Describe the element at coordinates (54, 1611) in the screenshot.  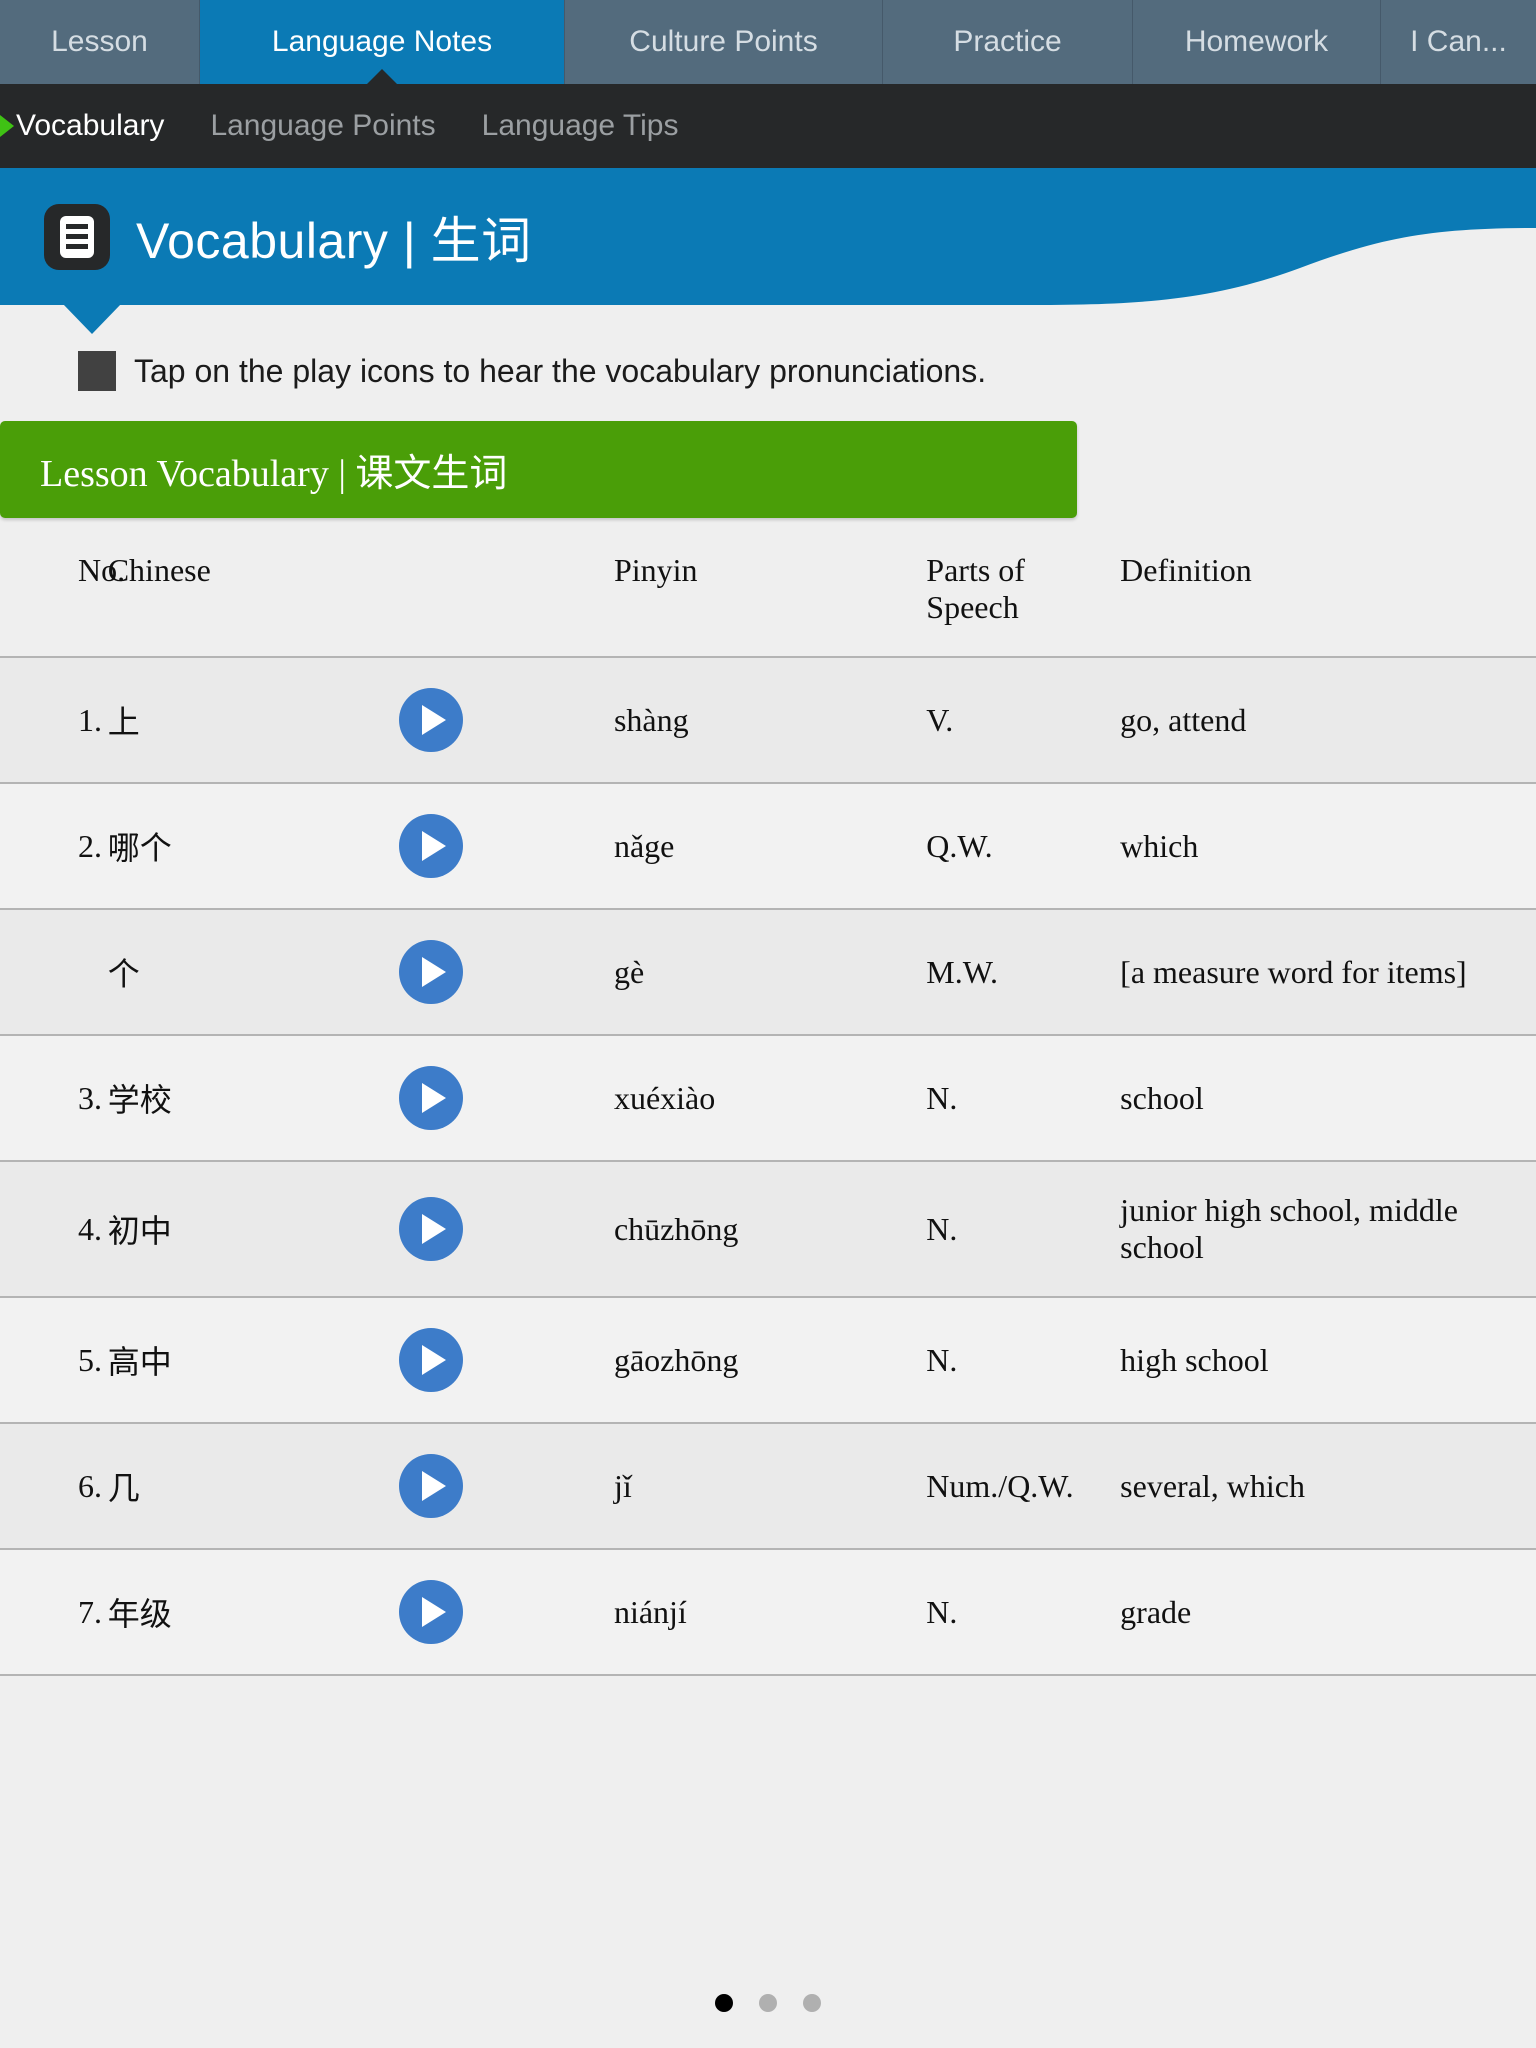
I see `cell-no: 7.` at that location.